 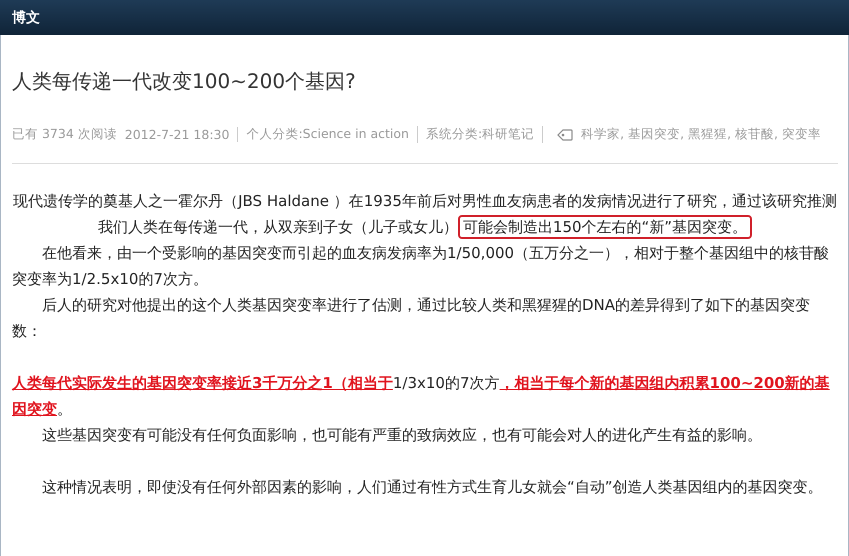 I want to click on tag-icon, so click(x=565, y=134).